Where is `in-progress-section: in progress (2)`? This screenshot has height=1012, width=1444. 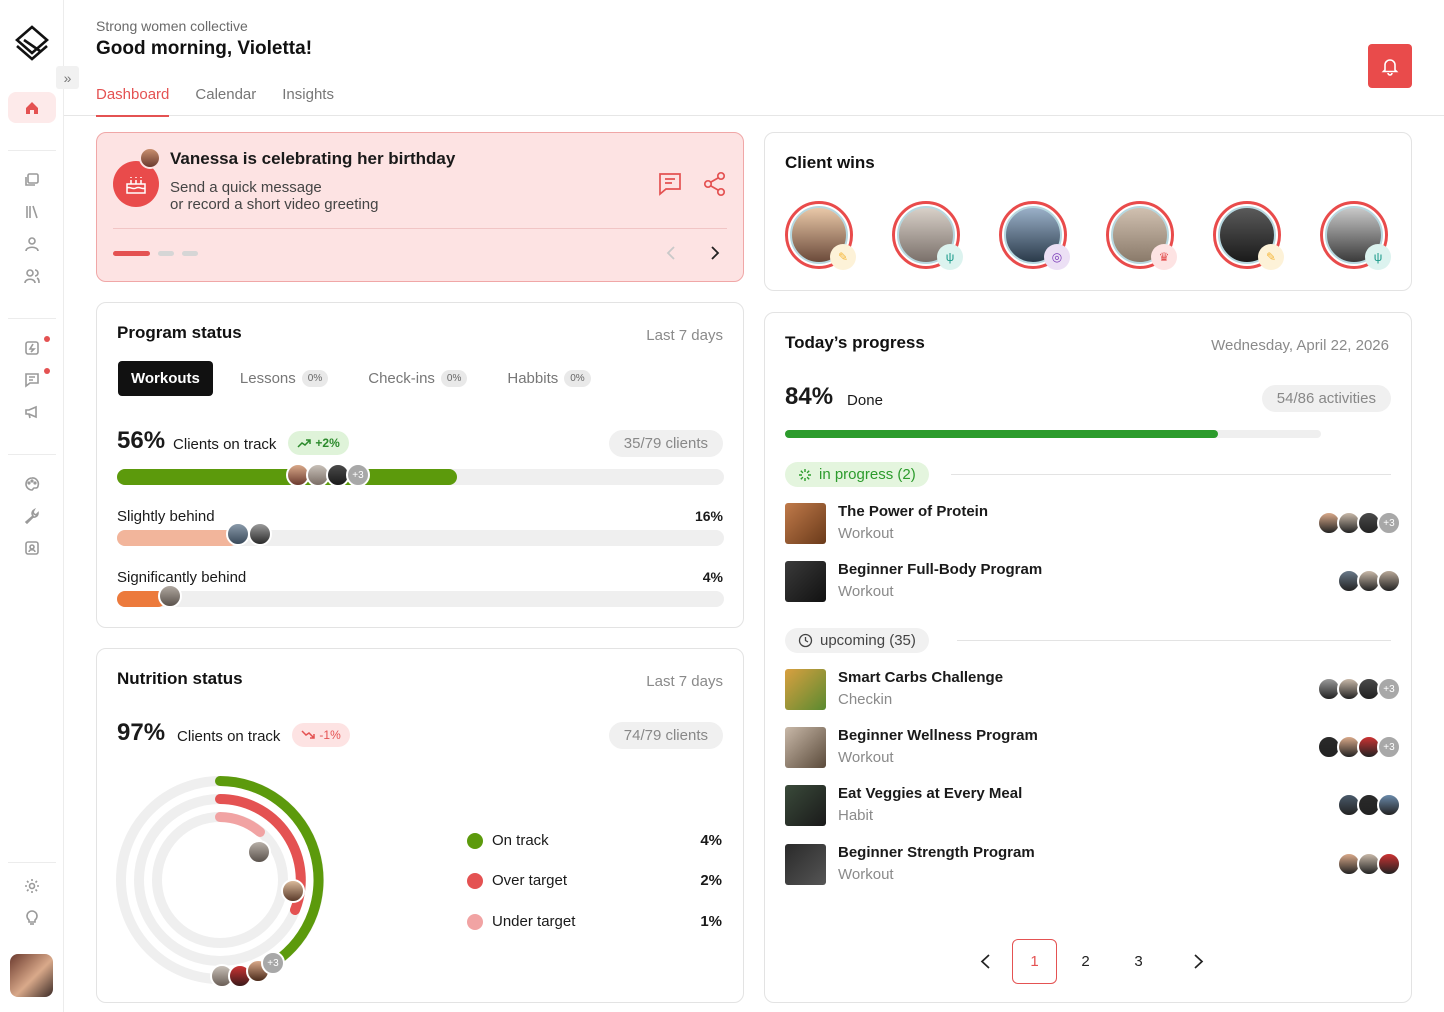 in-progress-section: in progress (2) is located at coordinates (857, 474).